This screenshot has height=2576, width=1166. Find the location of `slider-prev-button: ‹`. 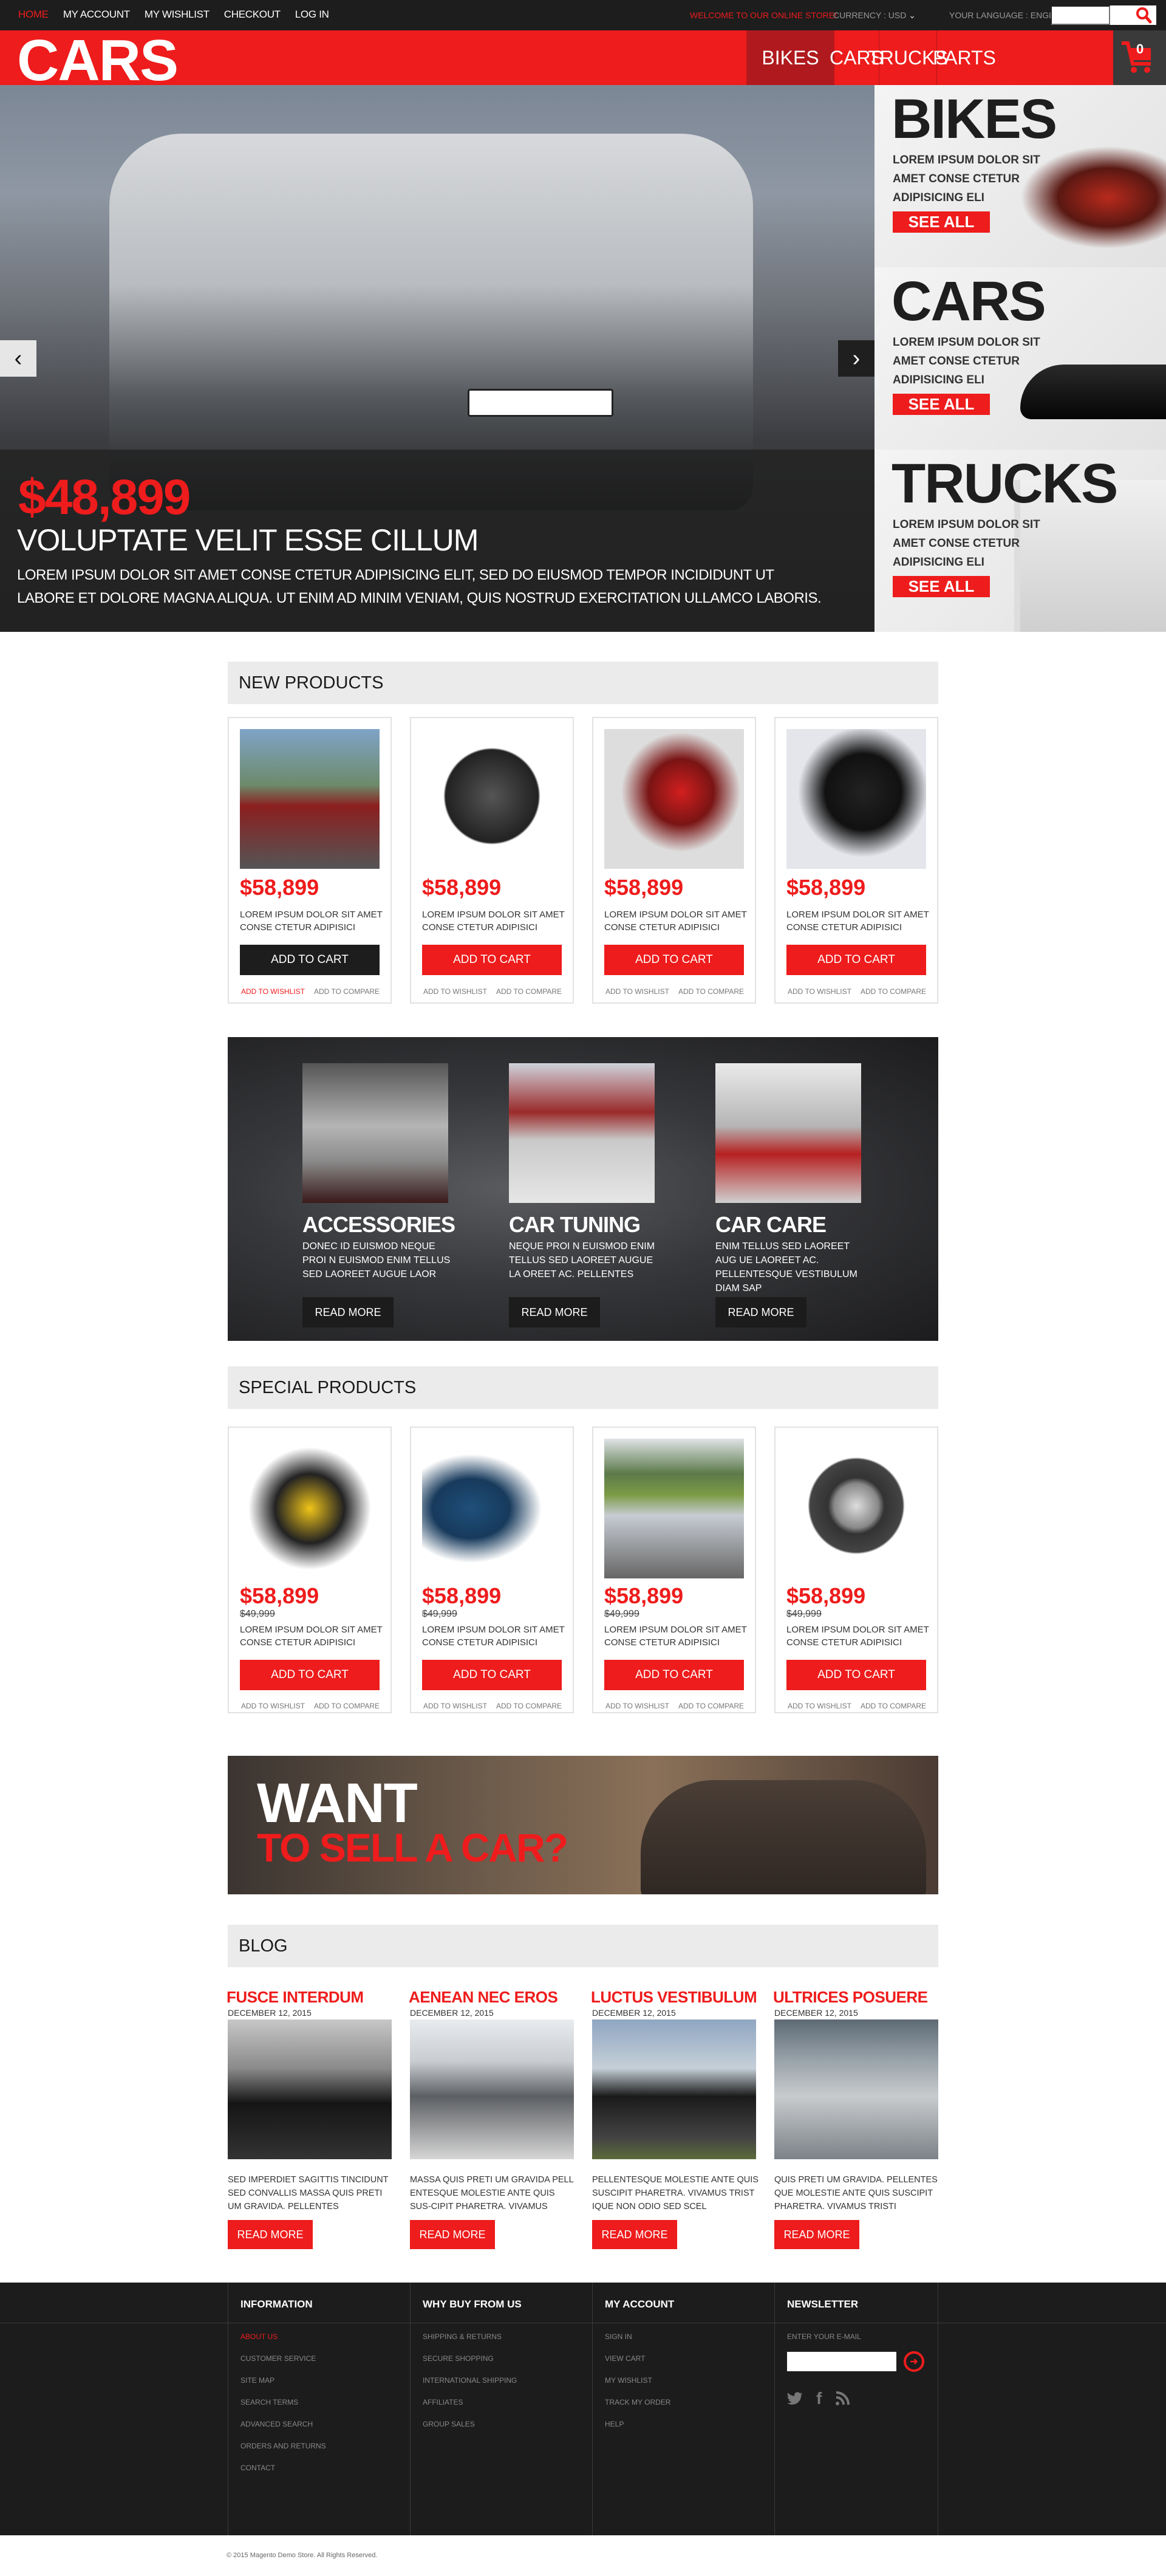

slider-prev-button: ‹ is located at coordinates (18, 358).